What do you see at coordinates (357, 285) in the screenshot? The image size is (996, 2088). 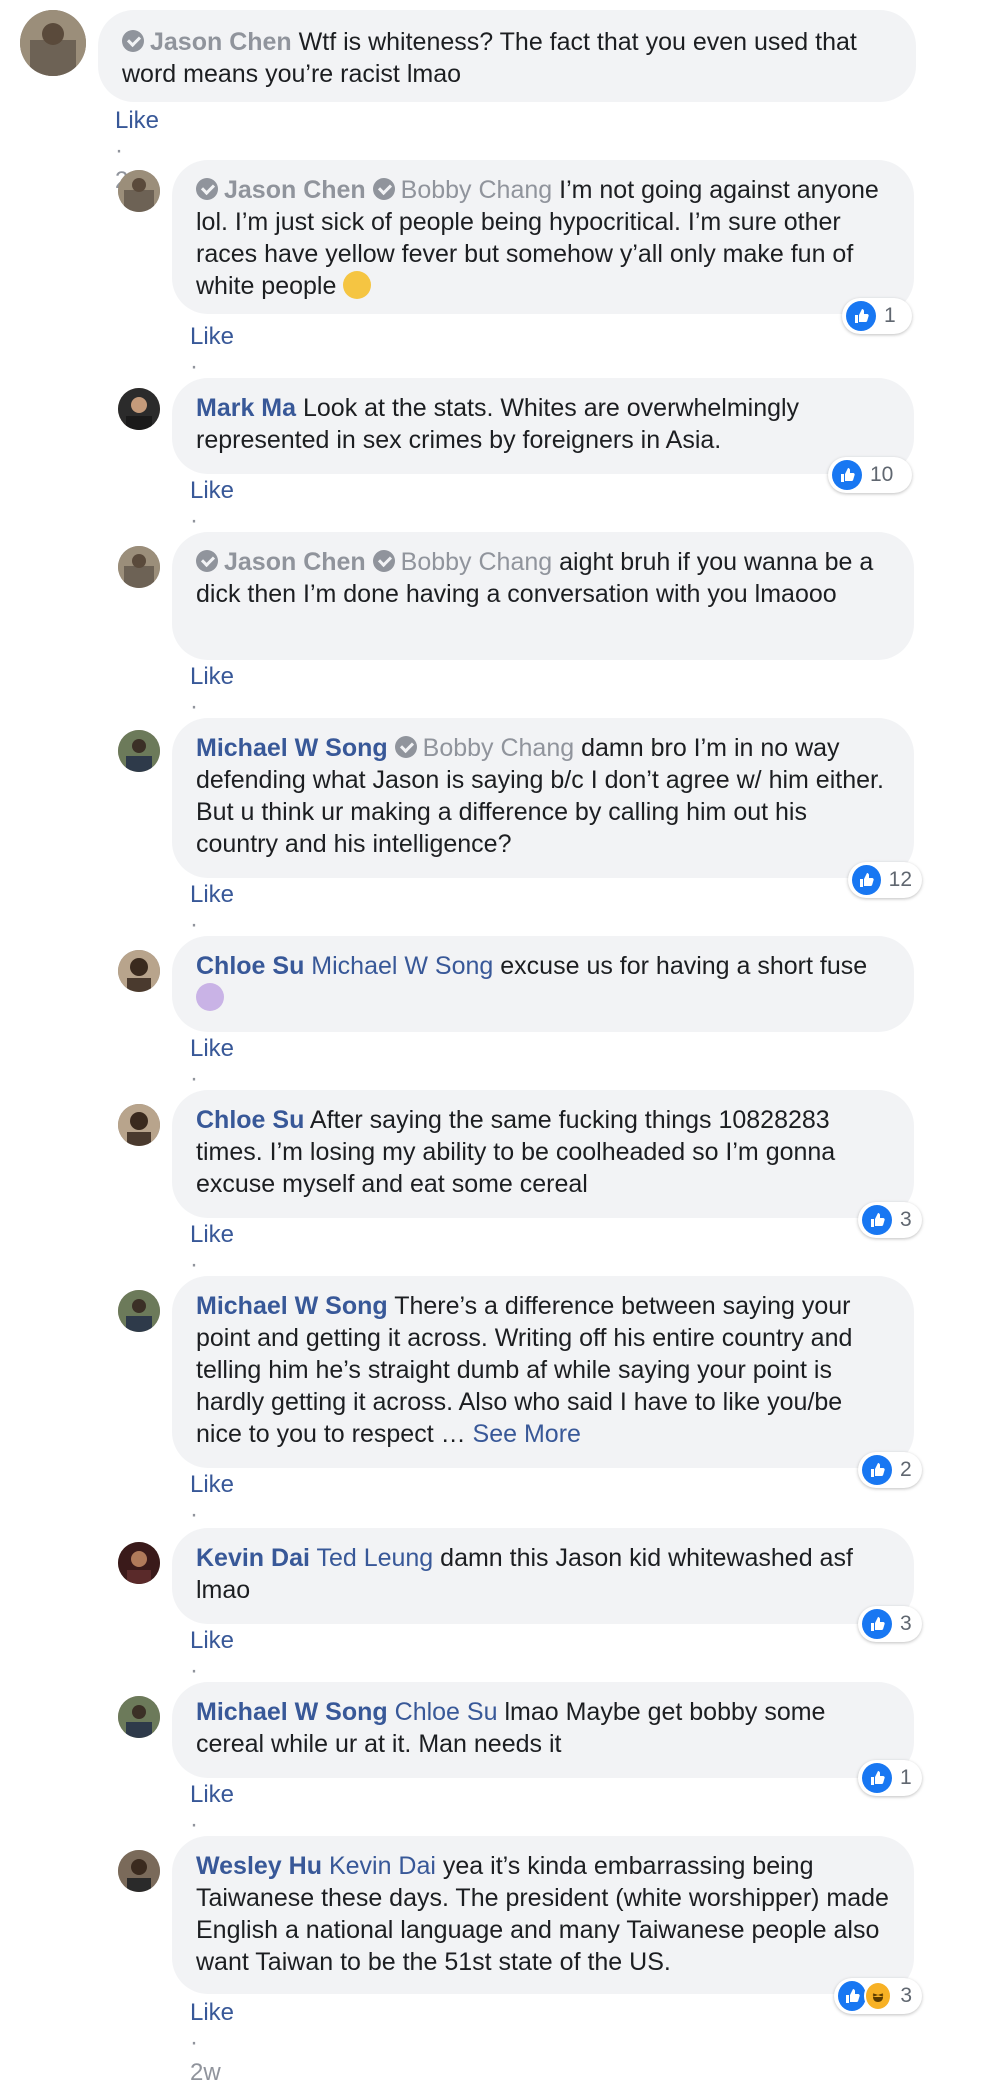 I see `raised-eyebrow-emoji-icon` at bounding box center [357, 285].